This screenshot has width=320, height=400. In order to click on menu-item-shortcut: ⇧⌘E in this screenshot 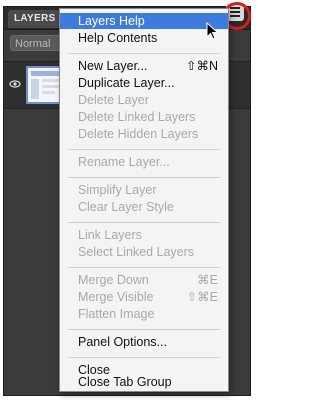, I will do `click(202, 297)`.